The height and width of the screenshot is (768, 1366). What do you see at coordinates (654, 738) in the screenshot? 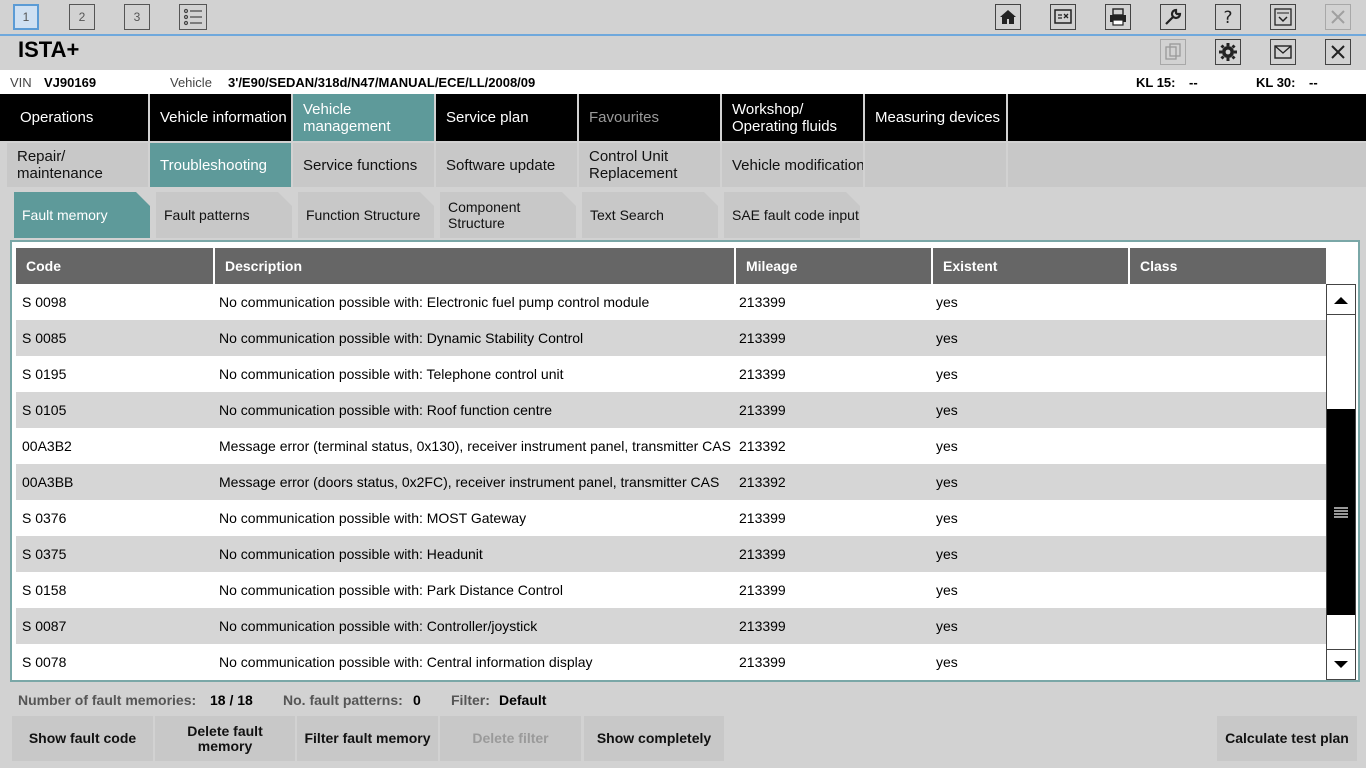
I see `show-completely-button: Show completely` at bounding box center [654, 738].